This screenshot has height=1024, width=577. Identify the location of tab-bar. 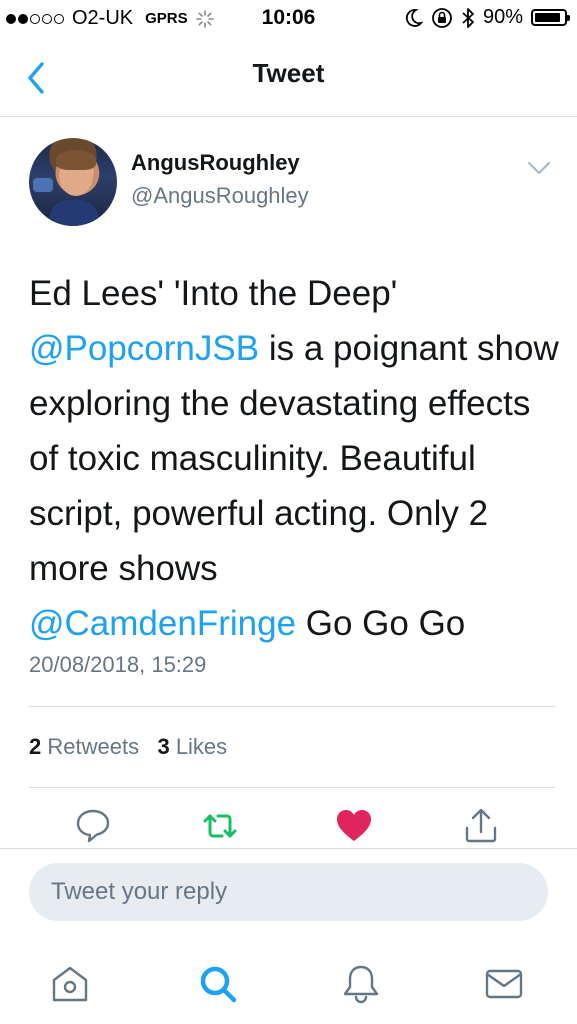
(288, 982).